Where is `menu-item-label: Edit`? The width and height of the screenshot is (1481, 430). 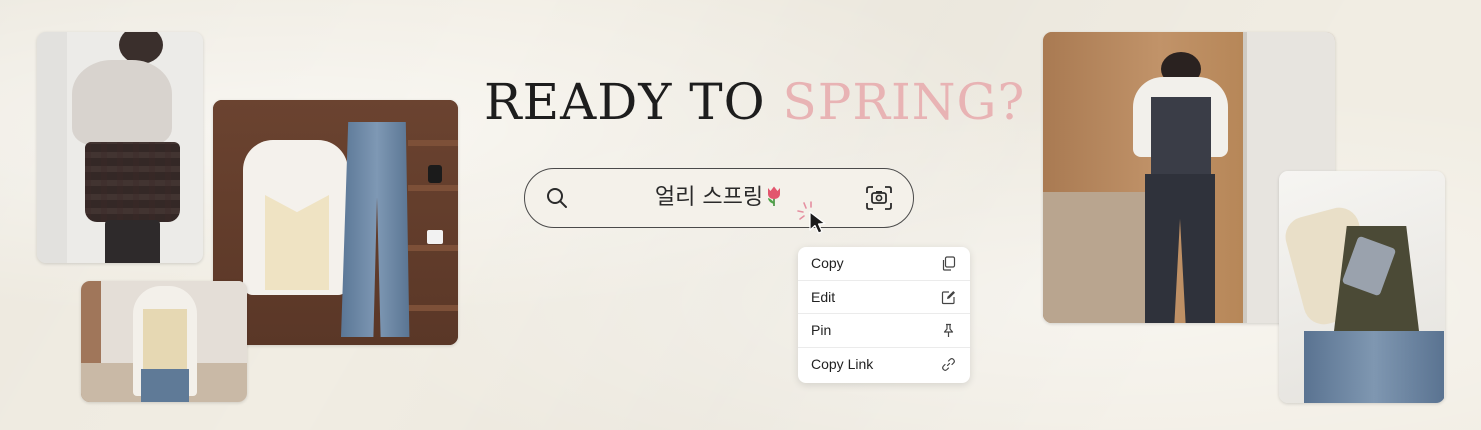 menu-item-label: Edit is located at coordinates (823, 296).